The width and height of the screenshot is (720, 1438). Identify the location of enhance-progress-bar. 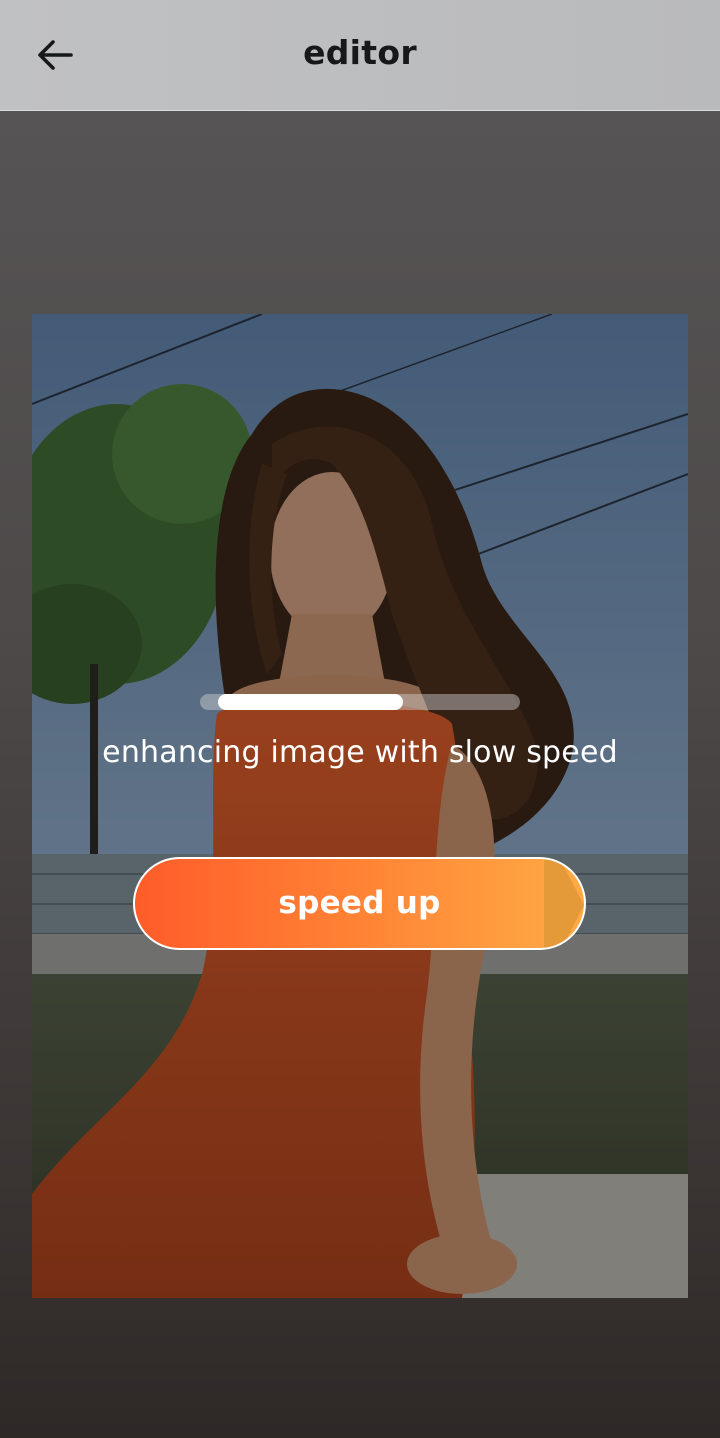
(360, 702).